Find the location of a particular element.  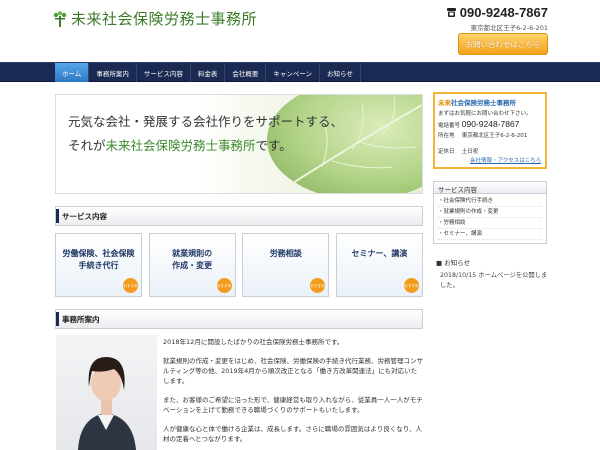

sidebar-tel-number: 090-9248-7867 is located at coordinates (491, 124).